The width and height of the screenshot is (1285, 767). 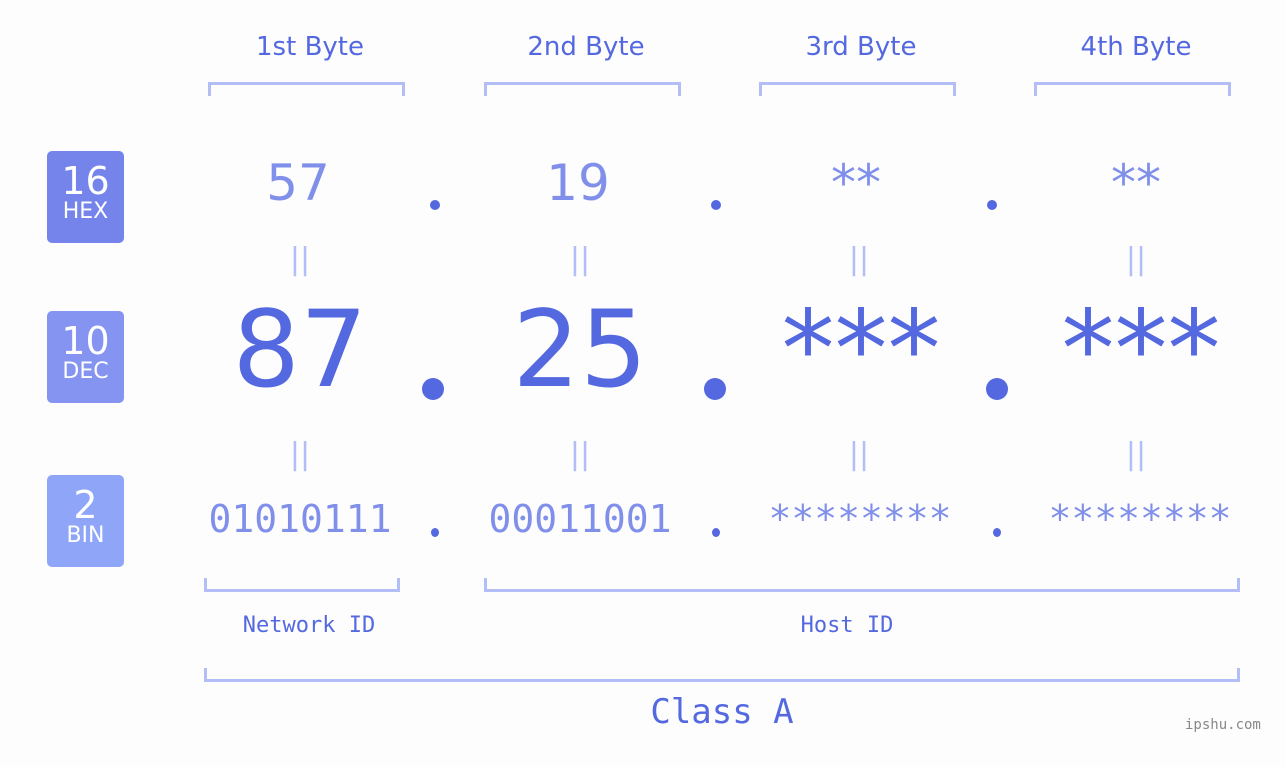 What do you see at coordinates (302, 585) in the screenshot?
I see `network-id-bracket` at bounding box center [302, 585].